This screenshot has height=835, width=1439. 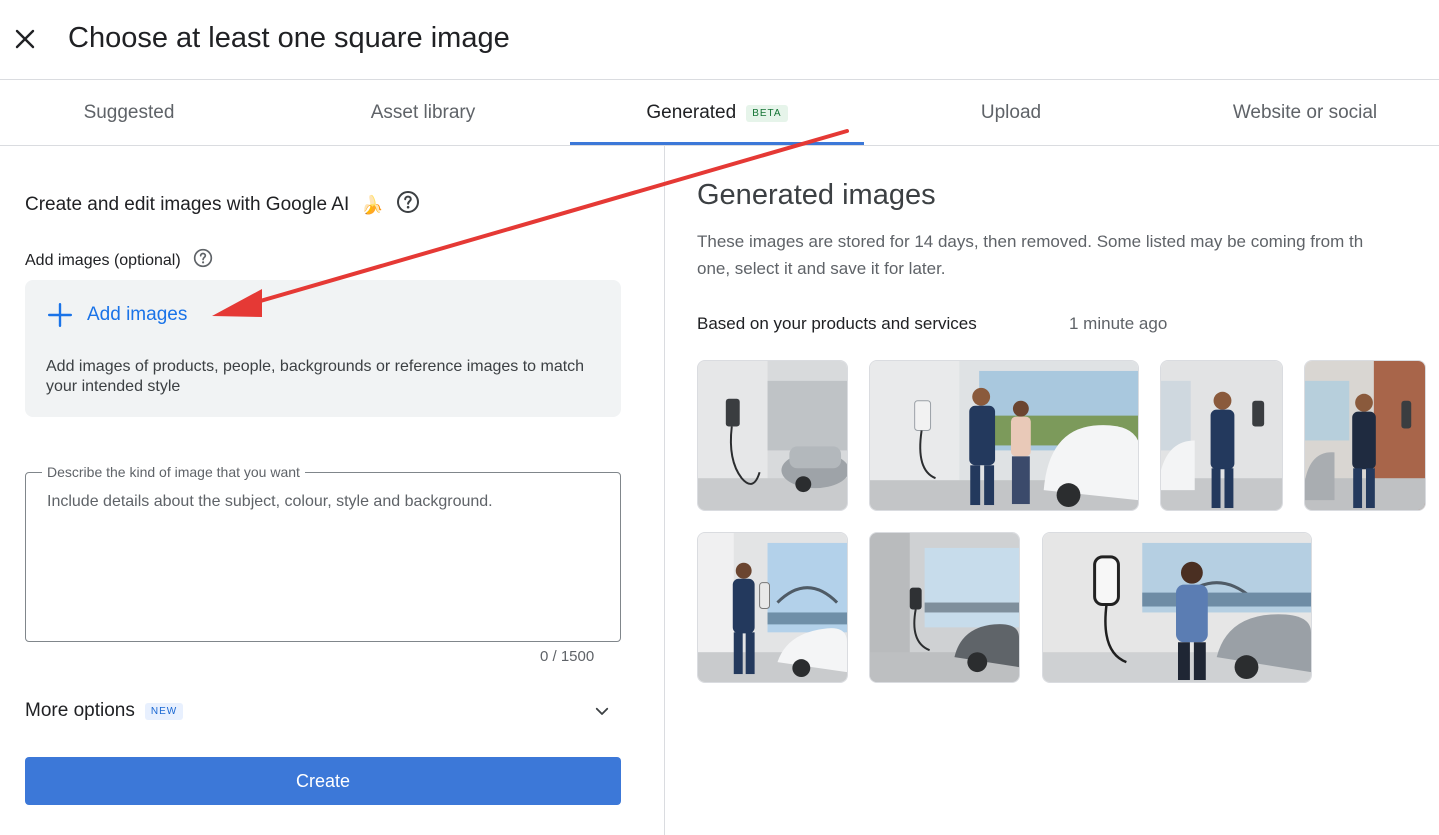 I want to click on tab-website-or-social: Website or social, so click(x=1298, y=113).